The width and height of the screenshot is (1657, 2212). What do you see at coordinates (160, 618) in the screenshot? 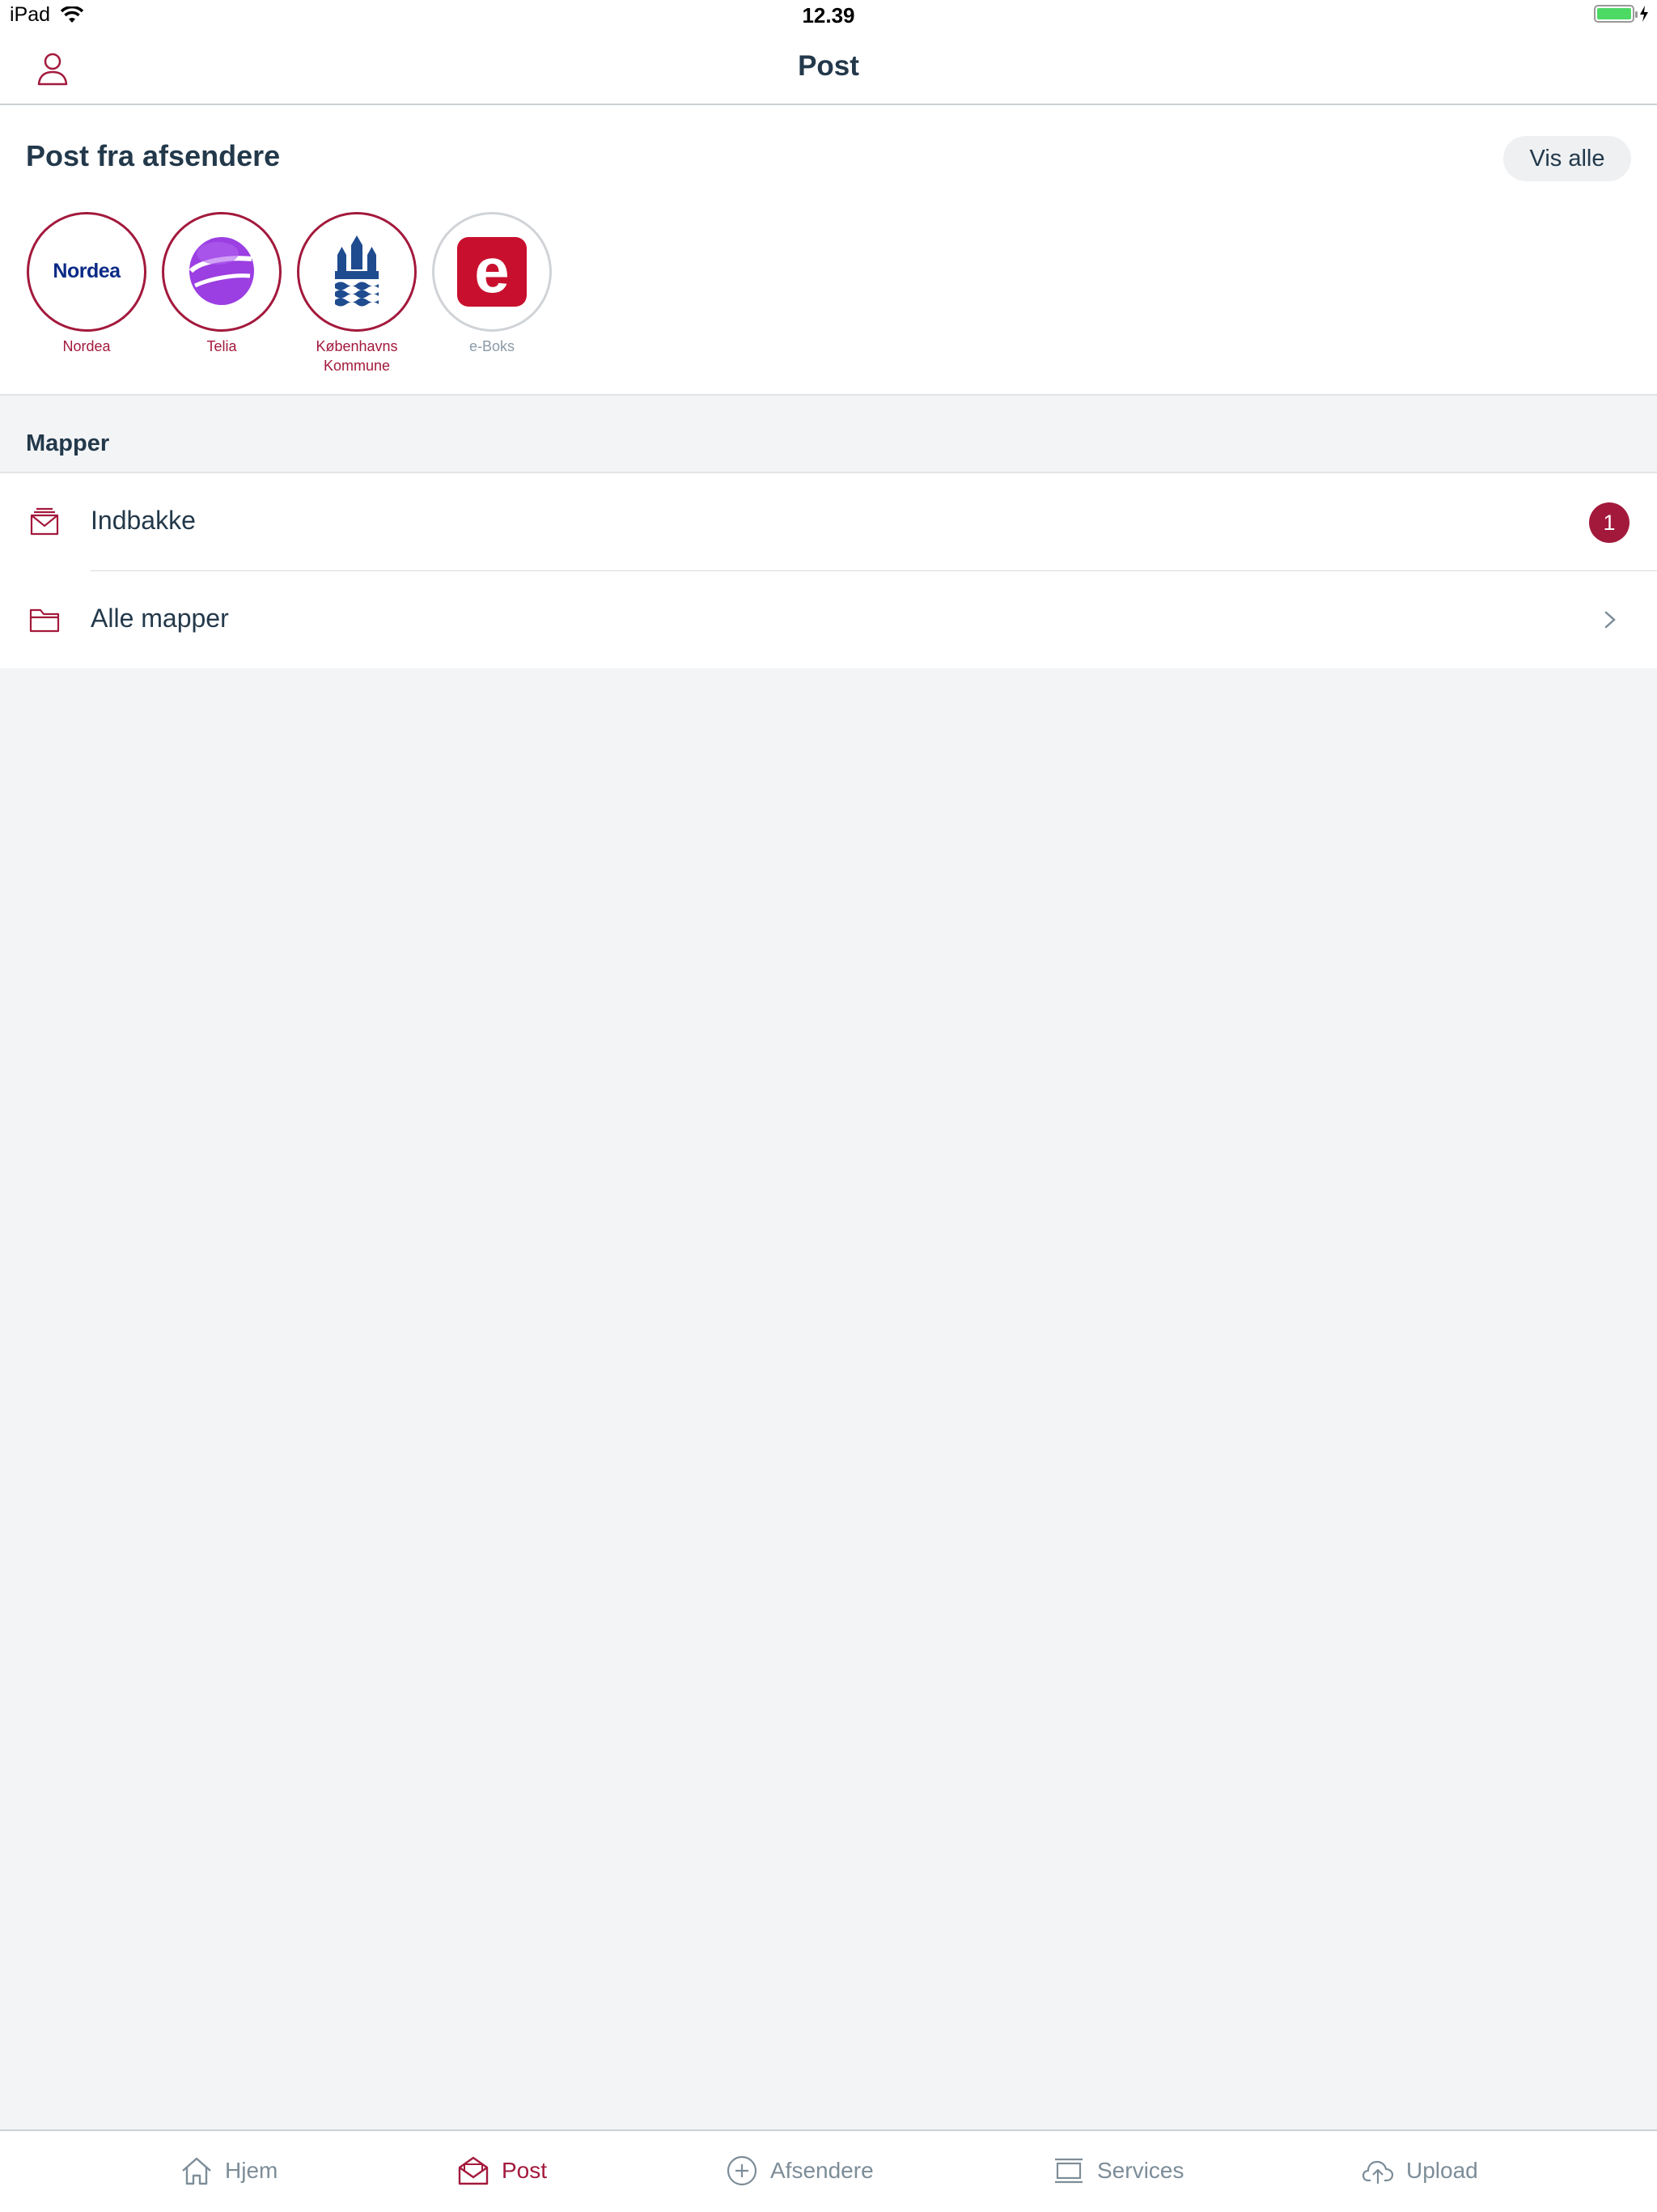
I see `folder-label: Alle mapper` at bounding box center [160, 618].